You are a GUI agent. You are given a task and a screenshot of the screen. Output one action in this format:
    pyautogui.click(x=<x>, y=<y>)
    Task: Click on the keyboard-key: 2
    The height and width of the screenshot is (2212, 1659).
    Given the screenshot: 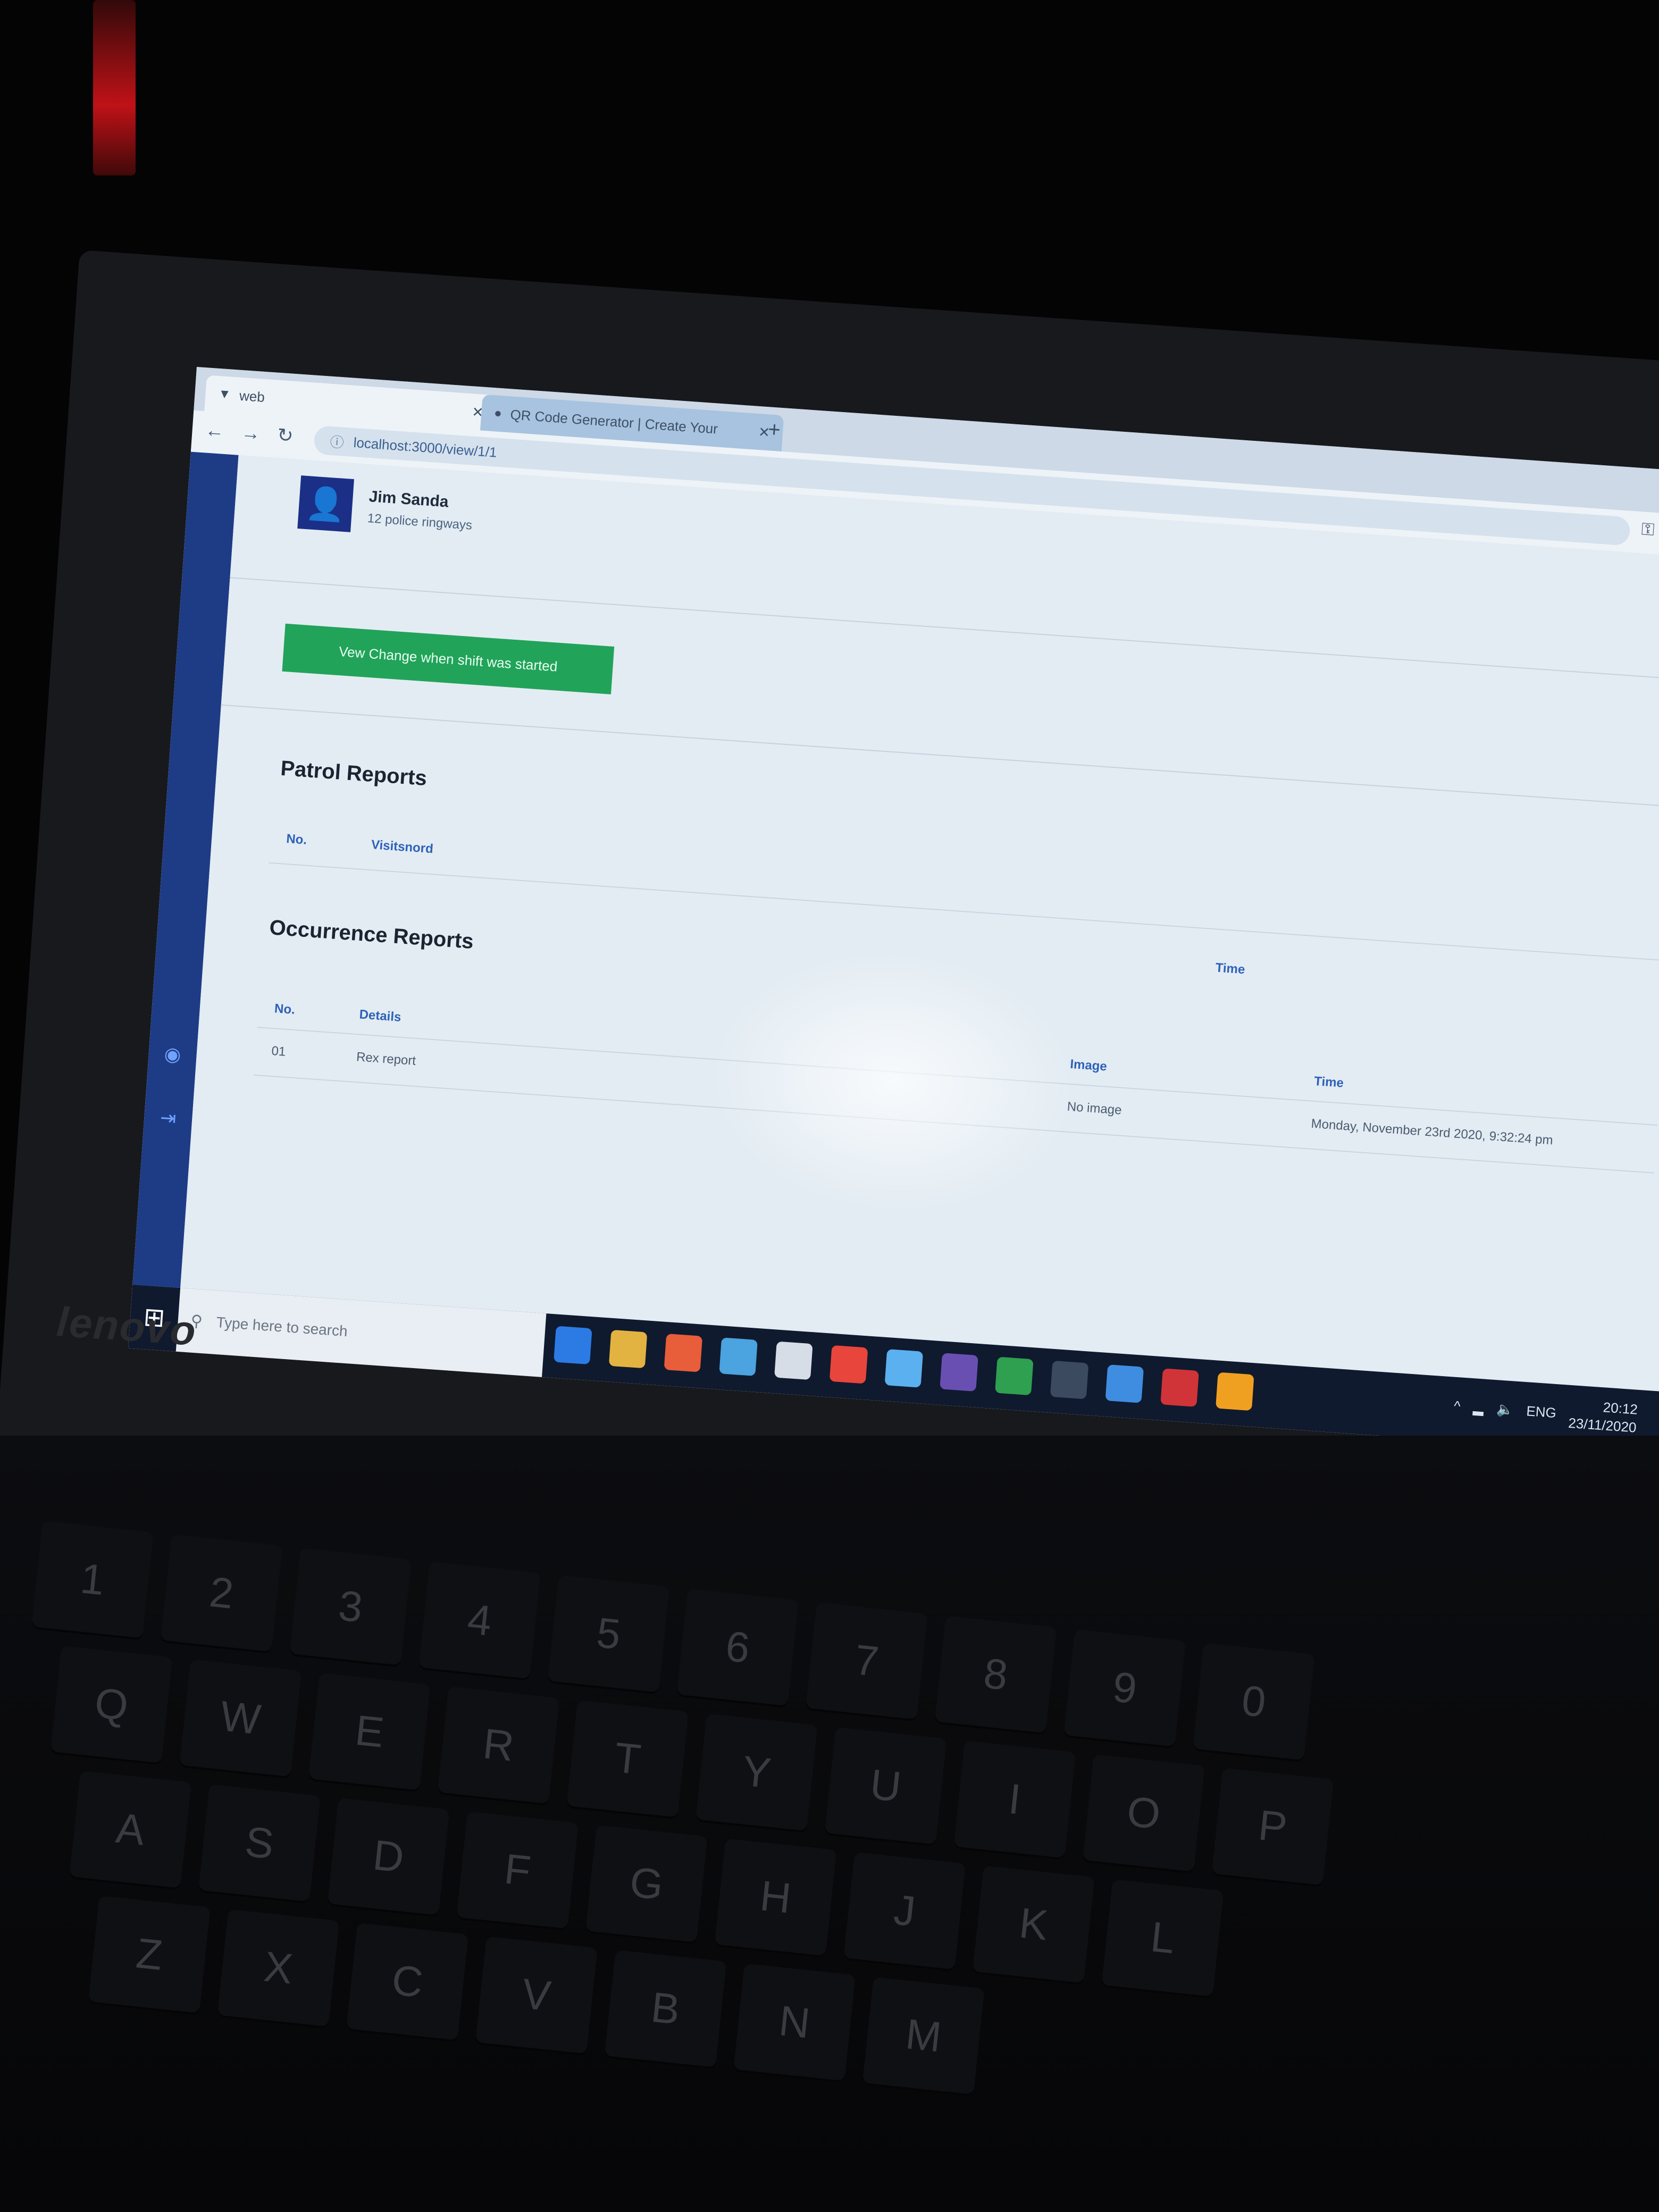 What is the action you would take?
    pyautogui.click(x=221, y=1593)
    